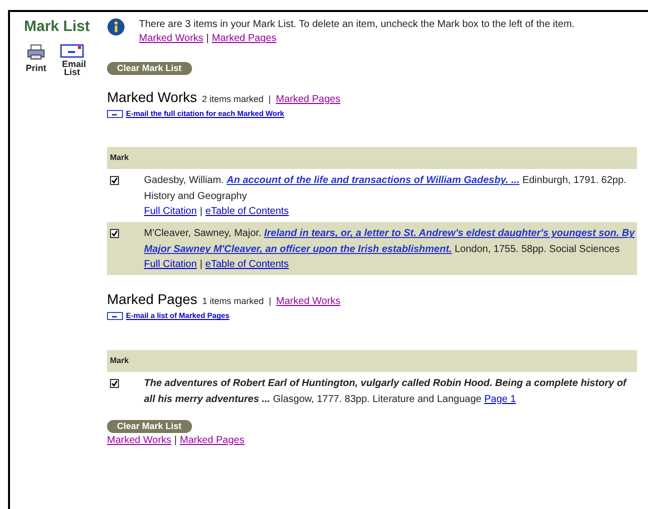  I want to click on printer-icon, so click(36, 52).